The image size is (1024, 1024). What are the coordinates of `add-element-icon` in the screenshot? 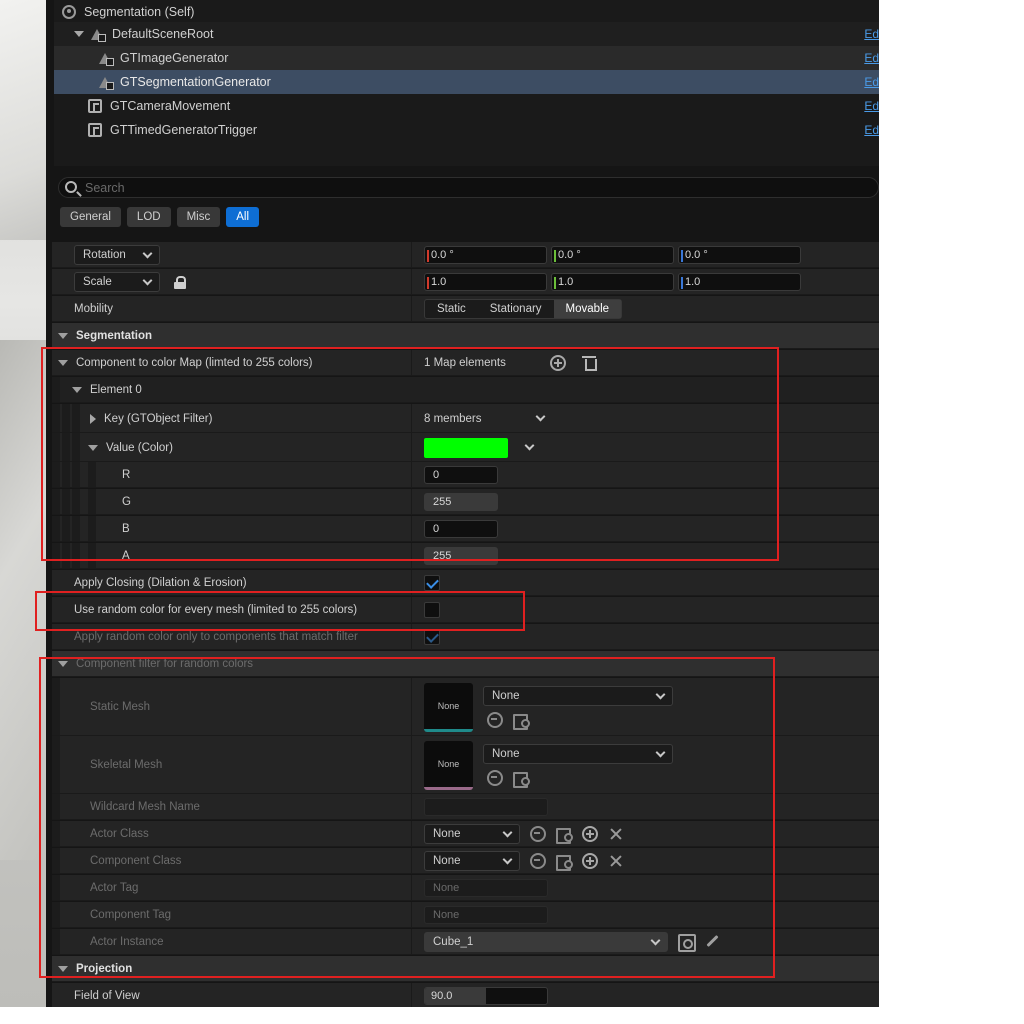 It's located at (557, 363).